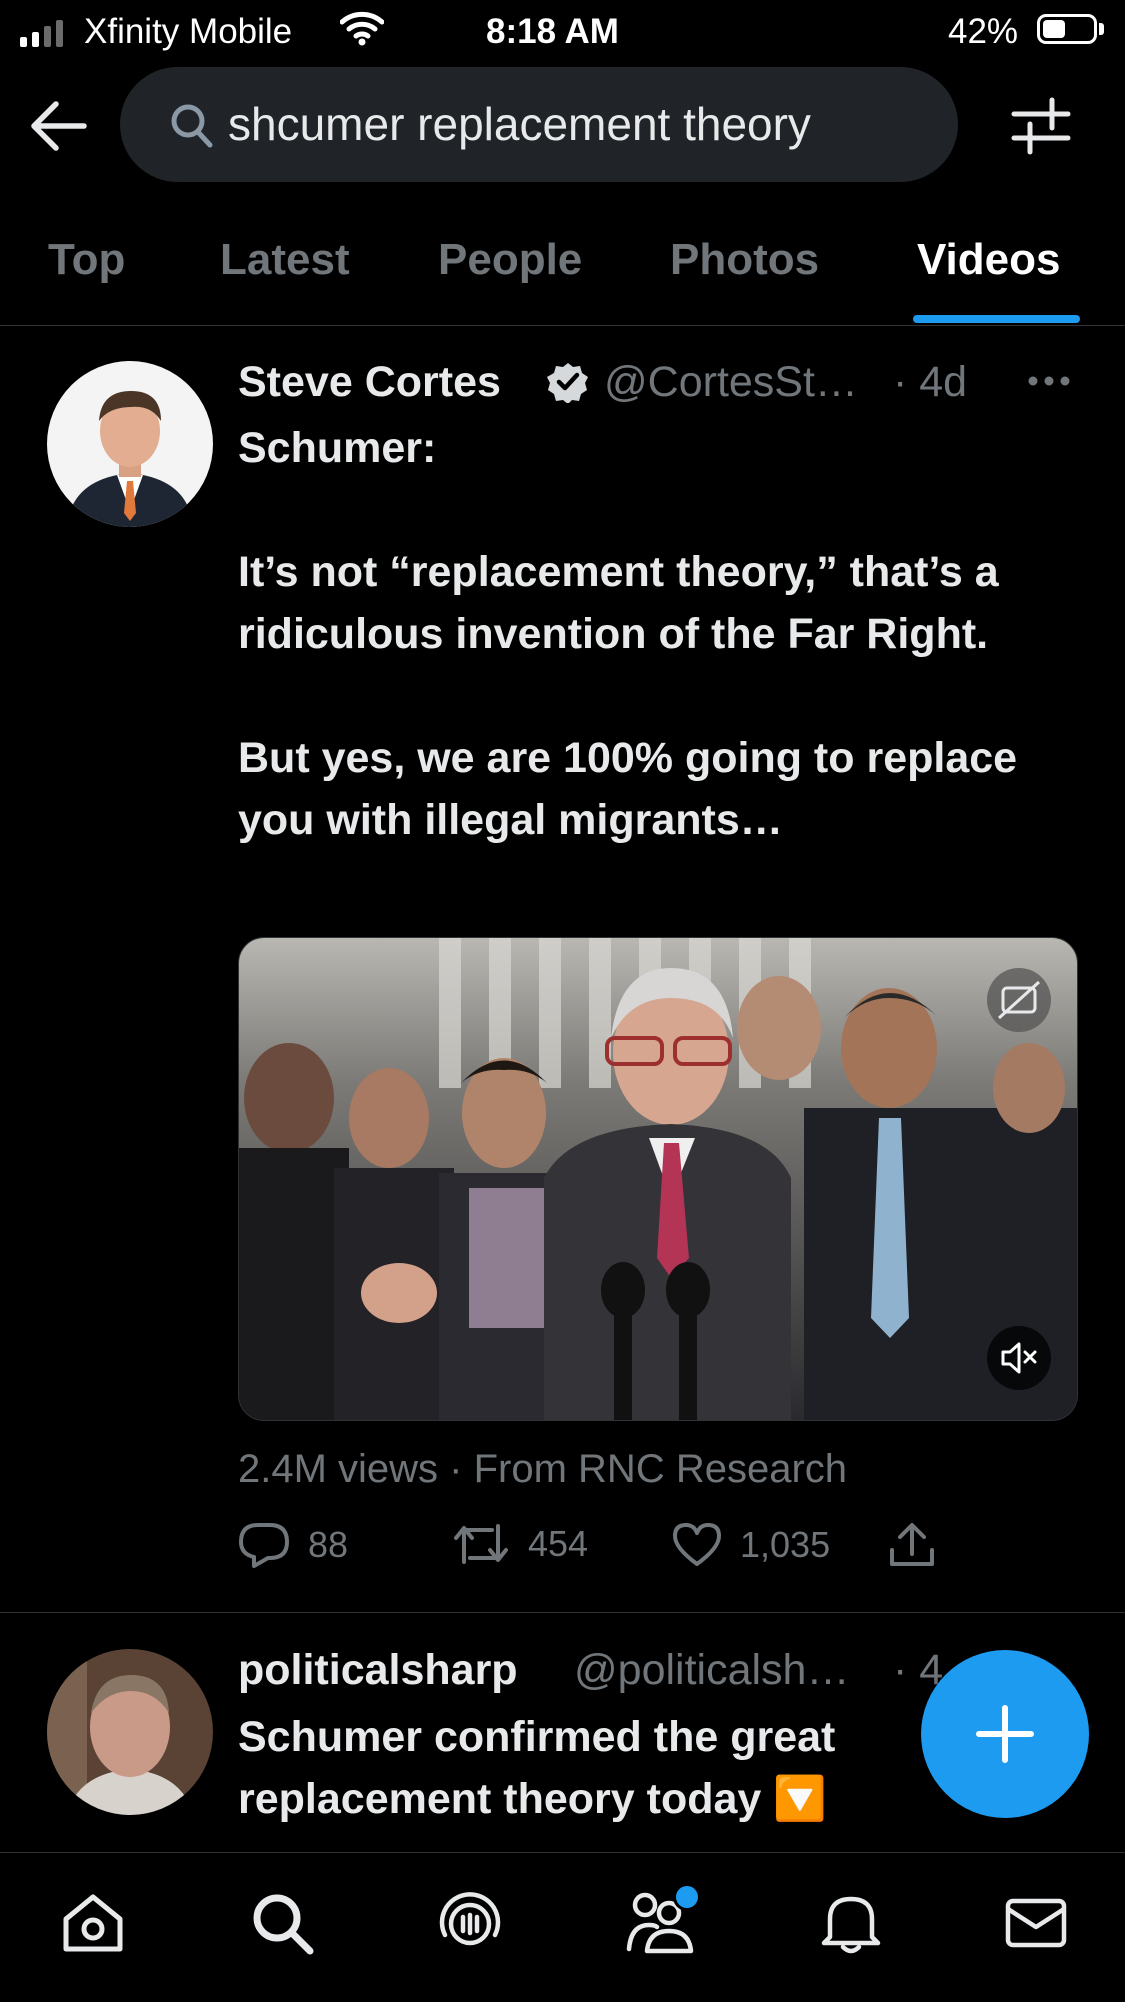 The height and width of the screenshot is (2002, 1125). I want to click on compose-button, so click(1005, 1734).